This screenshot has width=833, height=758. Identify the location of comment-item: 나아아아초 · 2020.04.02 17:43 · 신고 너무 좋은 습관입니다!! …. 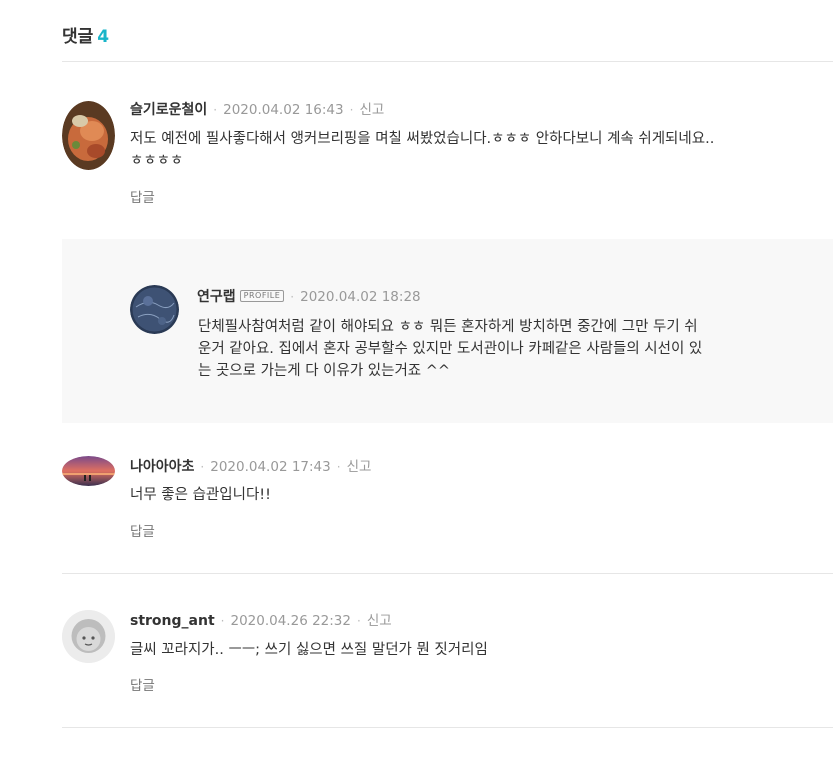
(447, 501).